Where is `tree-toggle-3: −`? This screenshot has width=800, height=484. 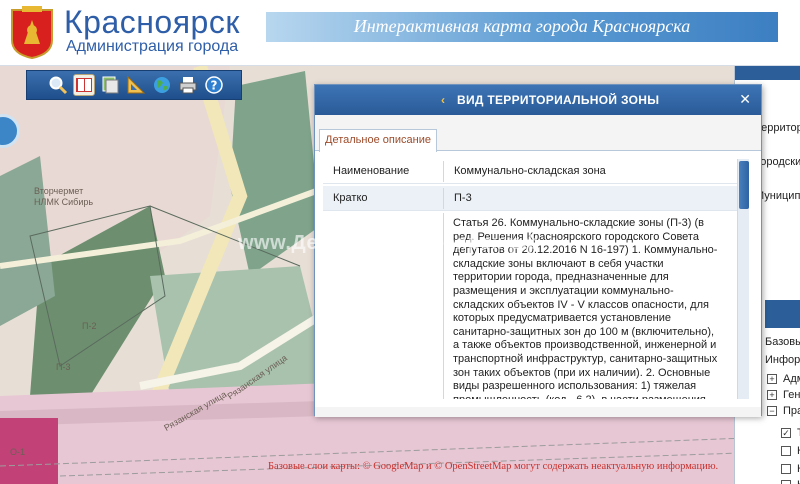
tree-toggle-3: − is located at coordinates (772, 411).